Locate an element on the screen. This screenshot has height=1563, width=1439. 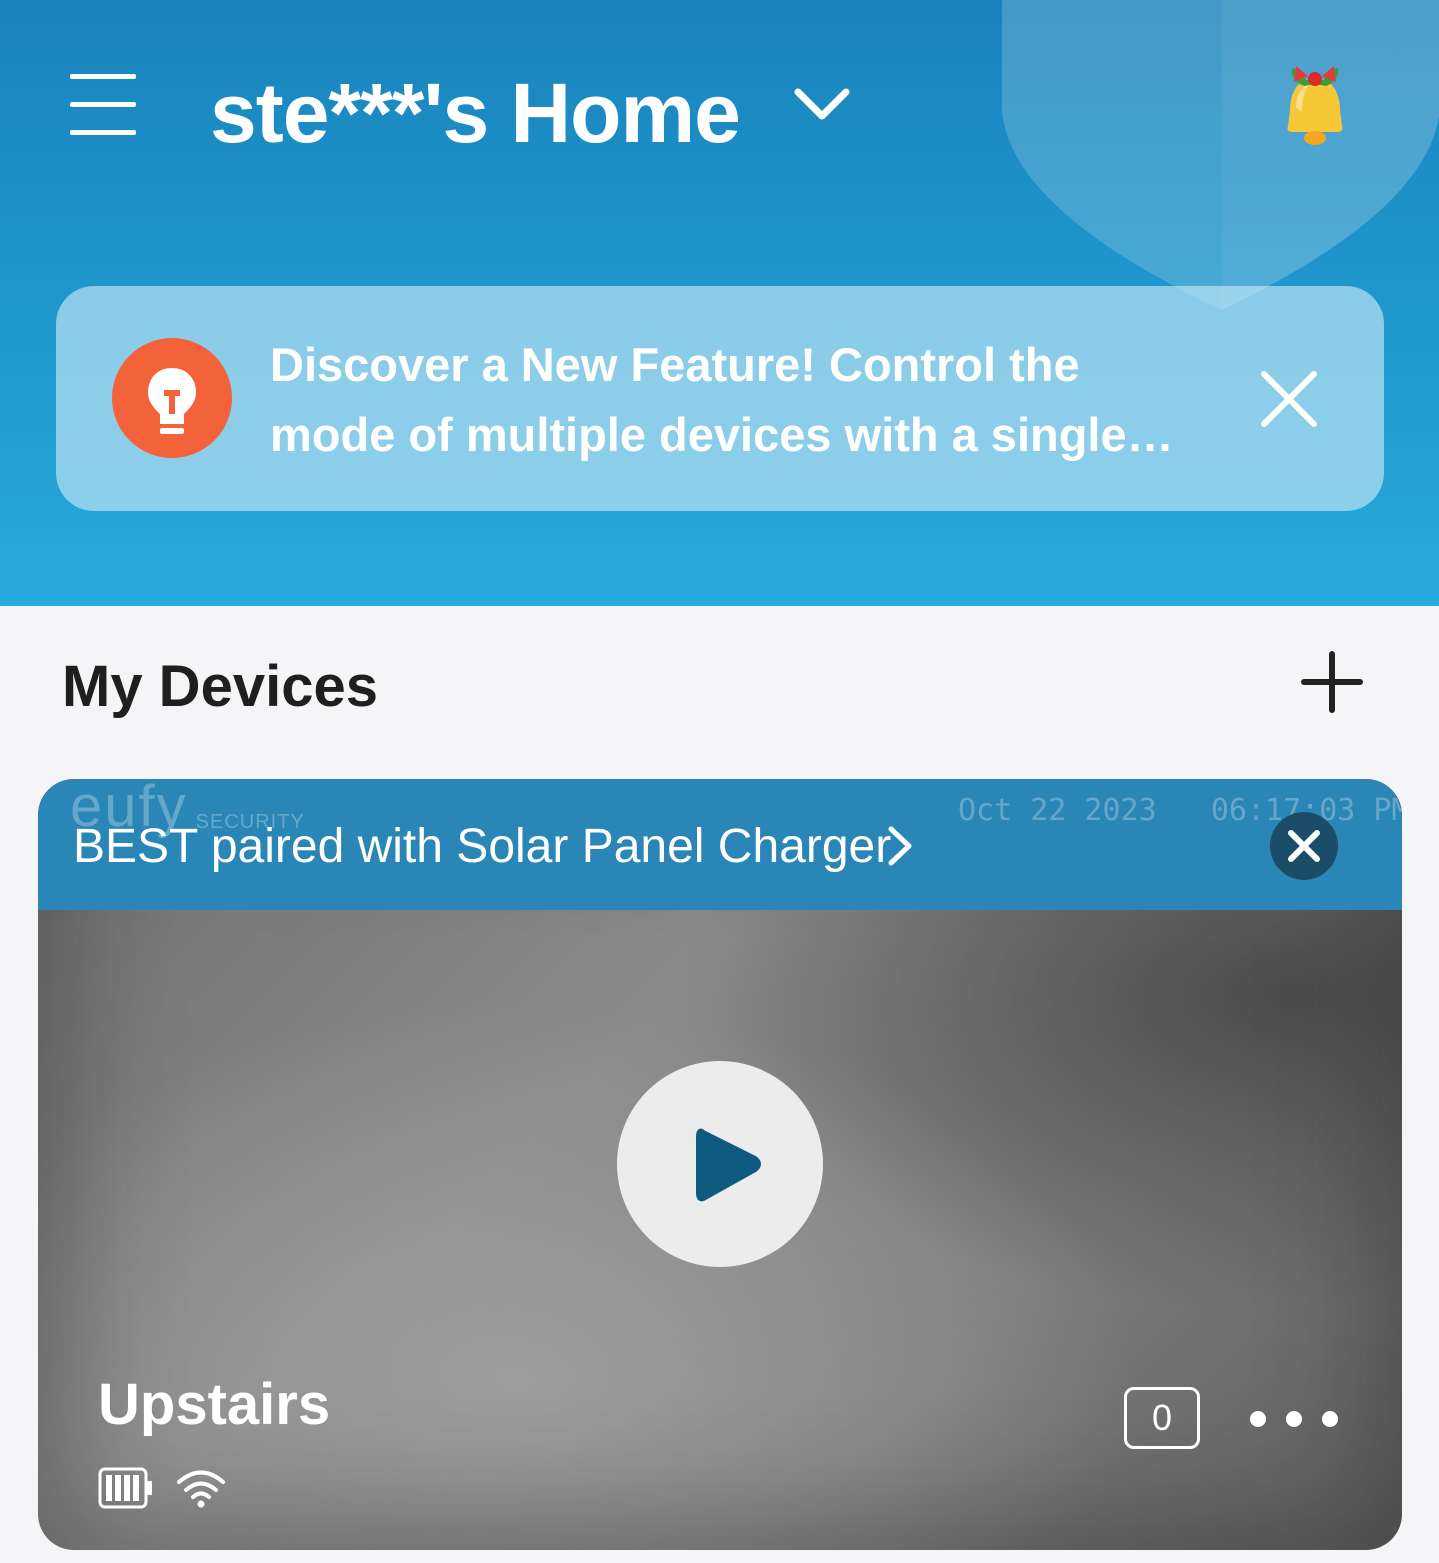
event-count-badge: 0 is located at coordinates (1162, 1418).